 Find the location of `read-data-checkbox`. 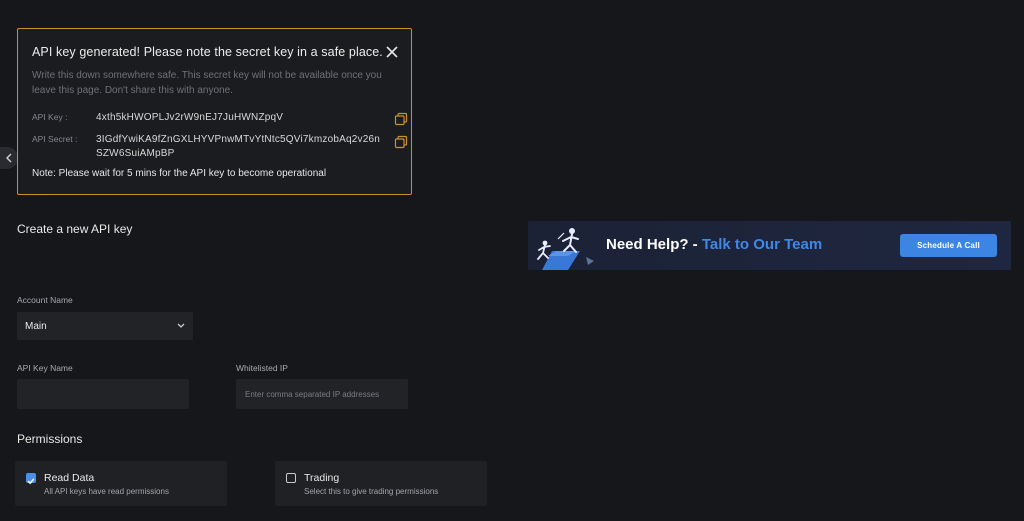

read-data-checkbox is located at coordinates (31, 479).